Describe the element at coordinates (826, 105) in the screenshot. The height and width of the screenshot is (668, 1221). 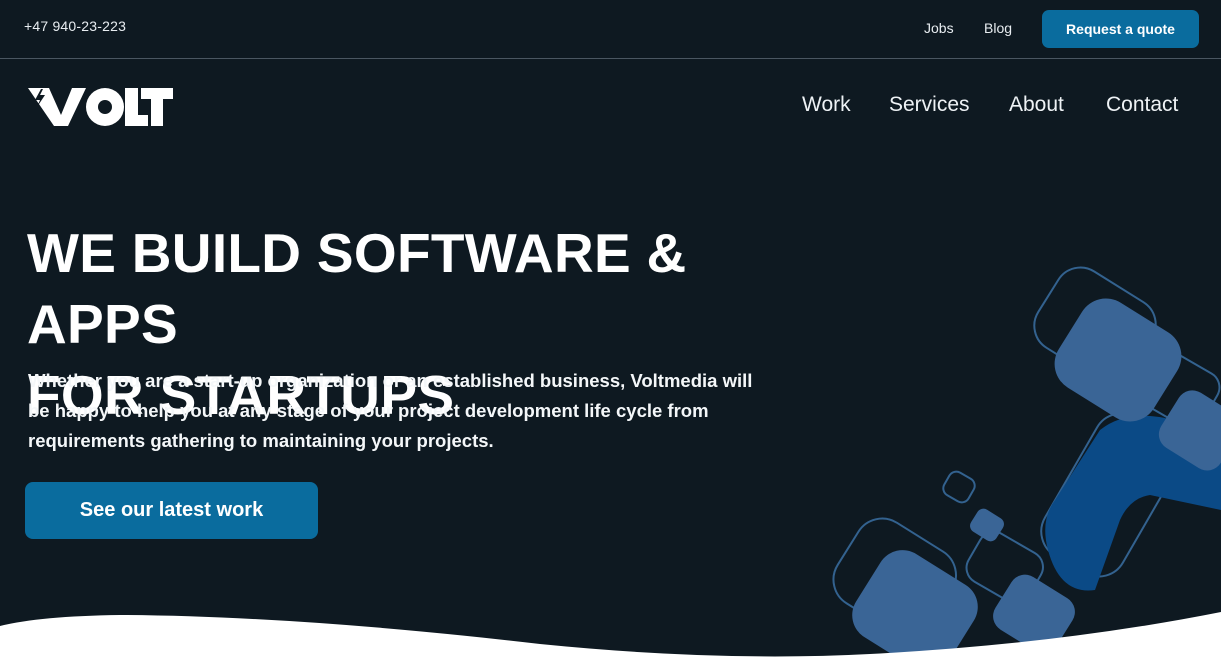
I see `nav-work: Work` at that location.